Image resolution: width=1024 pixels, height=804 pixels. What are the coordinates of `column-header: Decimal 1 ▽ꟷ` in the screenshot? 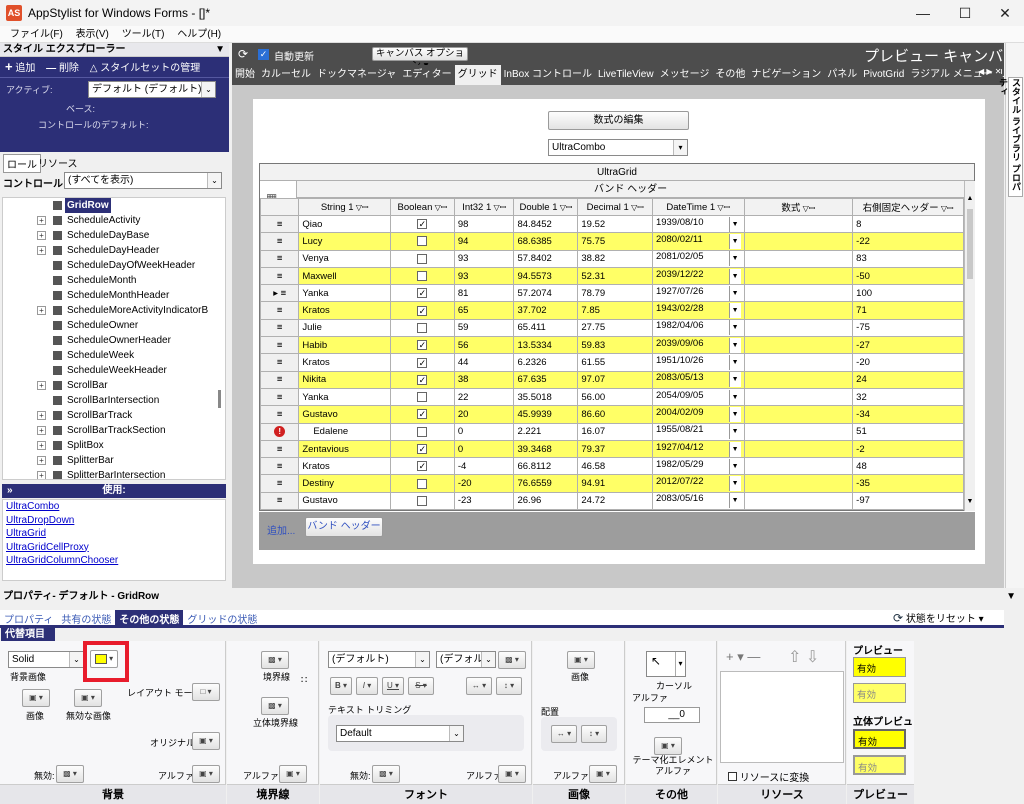 It's located at (615, 207).